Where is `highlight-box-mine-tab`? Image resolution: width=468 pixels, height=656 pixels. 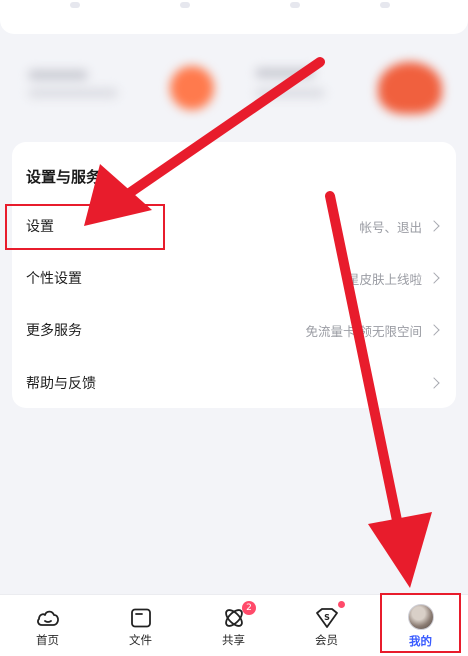
highlight-box-mine-tab is located at coordinates (420, 623).